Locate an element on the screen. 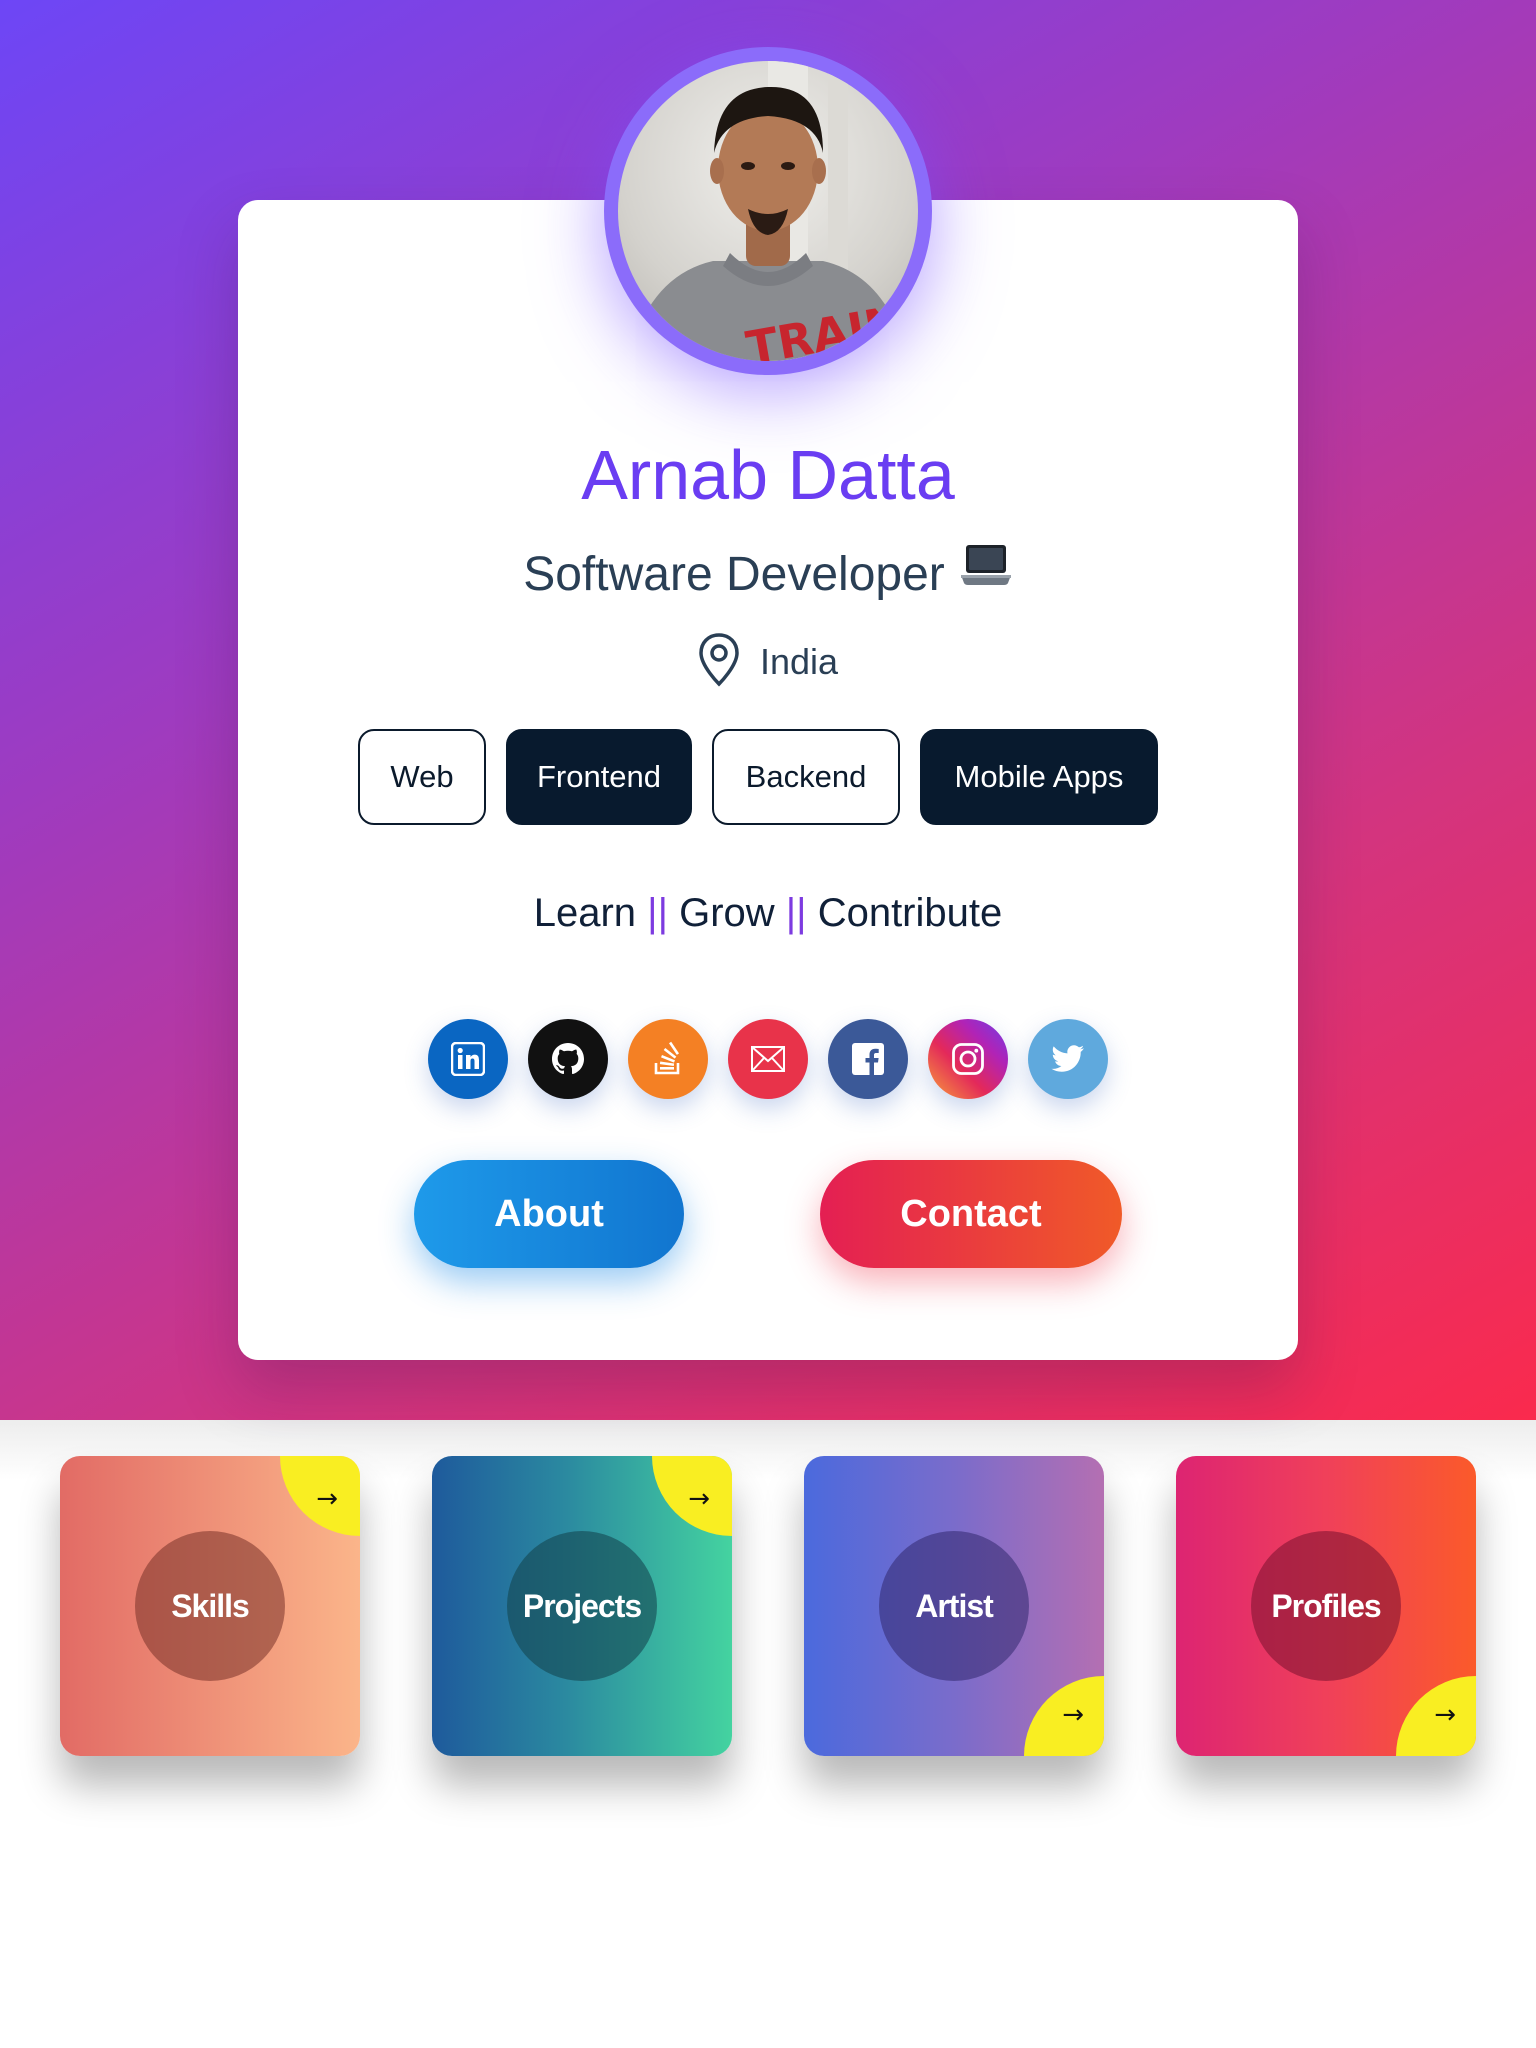  tag-backend: Backend is located at coordinates (806, 777).